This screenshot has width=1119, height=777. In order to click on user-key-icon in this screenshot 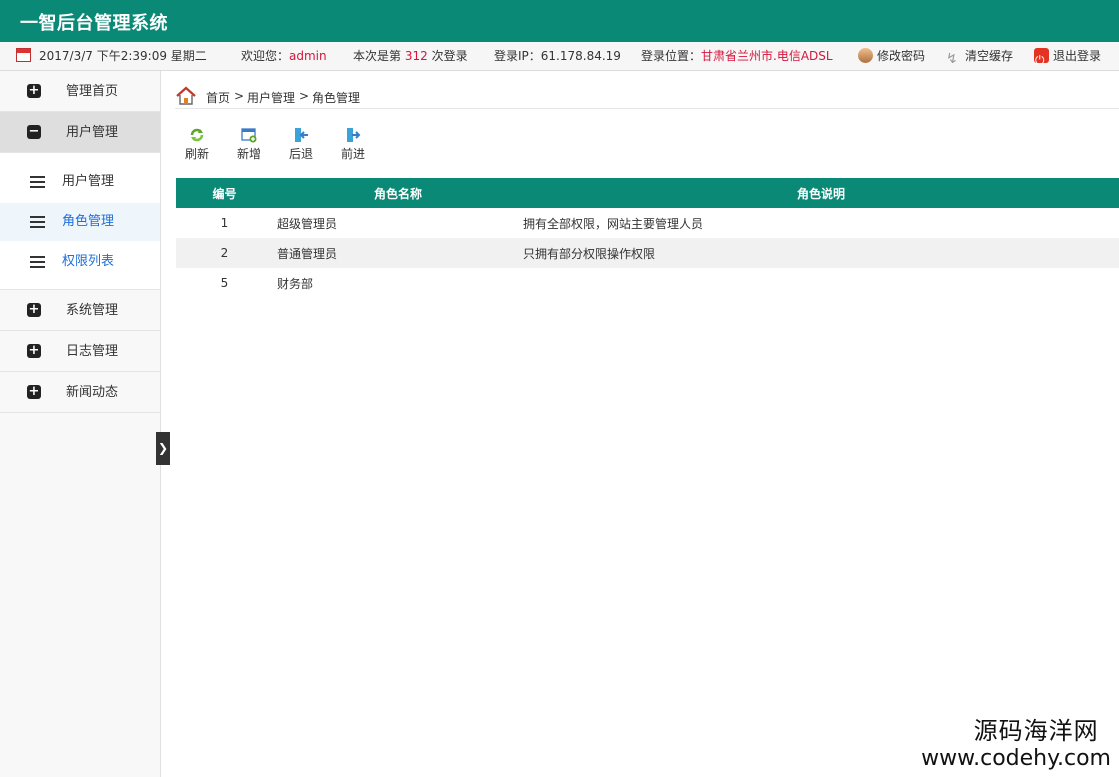, I will do `click(865, 55)`.